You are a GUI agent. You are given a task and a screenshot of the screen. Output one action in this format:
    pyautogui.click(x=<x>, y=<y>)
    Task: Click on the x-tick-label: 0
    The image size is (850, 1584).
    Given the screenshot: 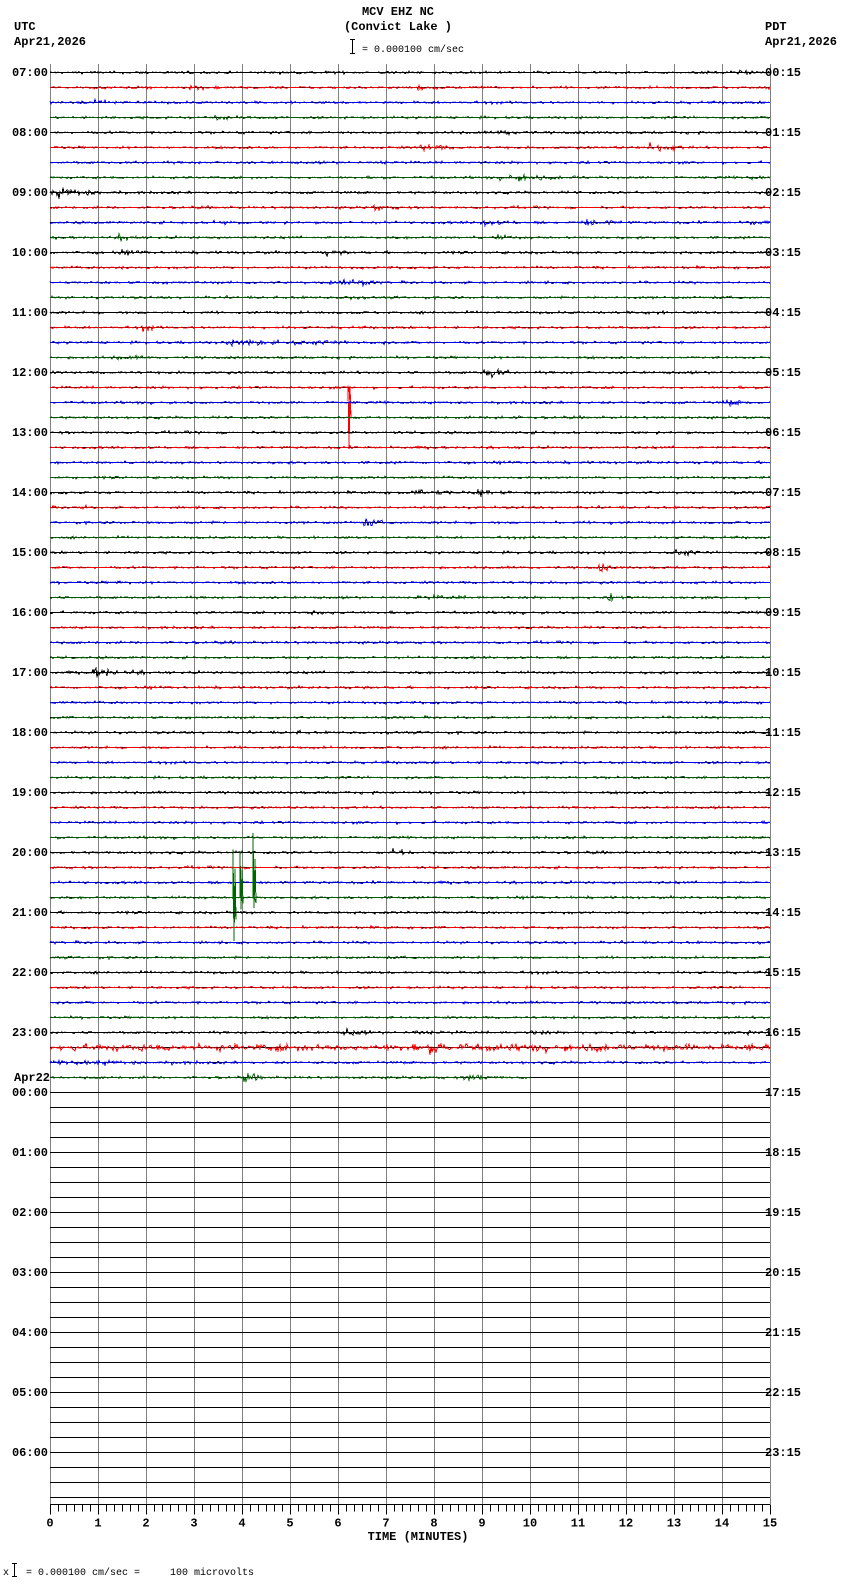 What is the action you would take?
    pyautogui.click(x=49, y=1524)
    